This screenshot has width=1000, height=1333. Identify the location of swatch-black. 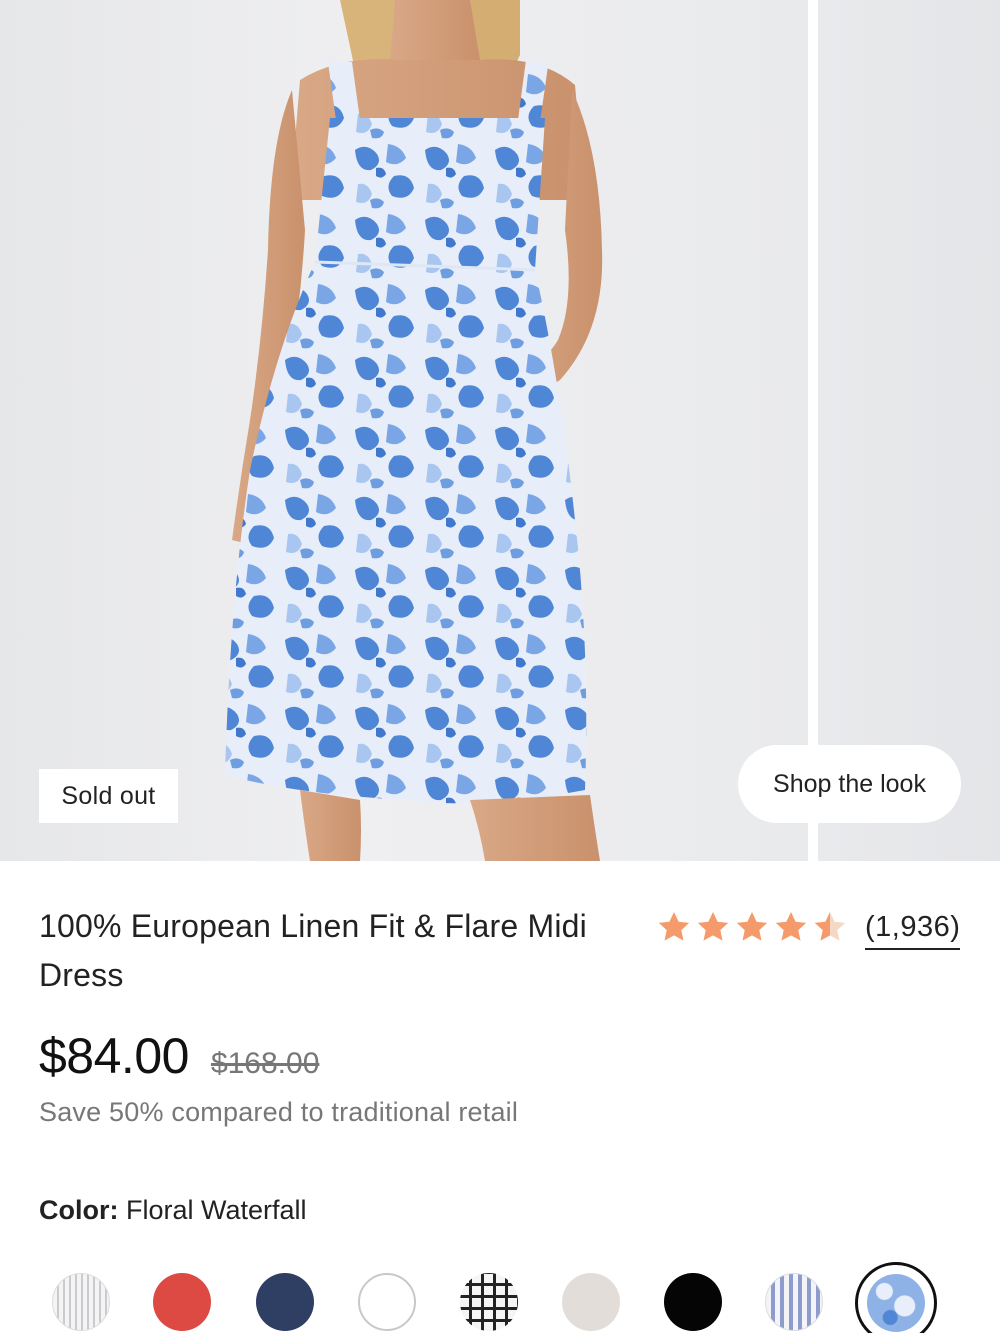
(693, 1302).